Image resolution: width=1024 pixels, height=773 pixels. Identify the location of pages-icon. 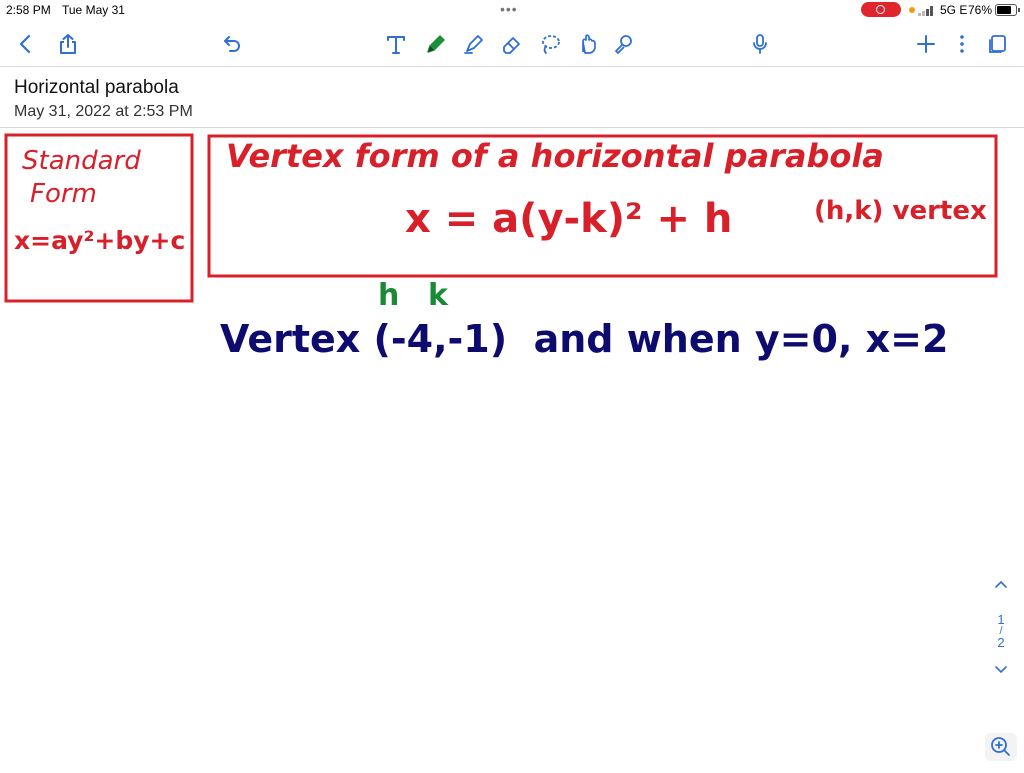
(998, 44).